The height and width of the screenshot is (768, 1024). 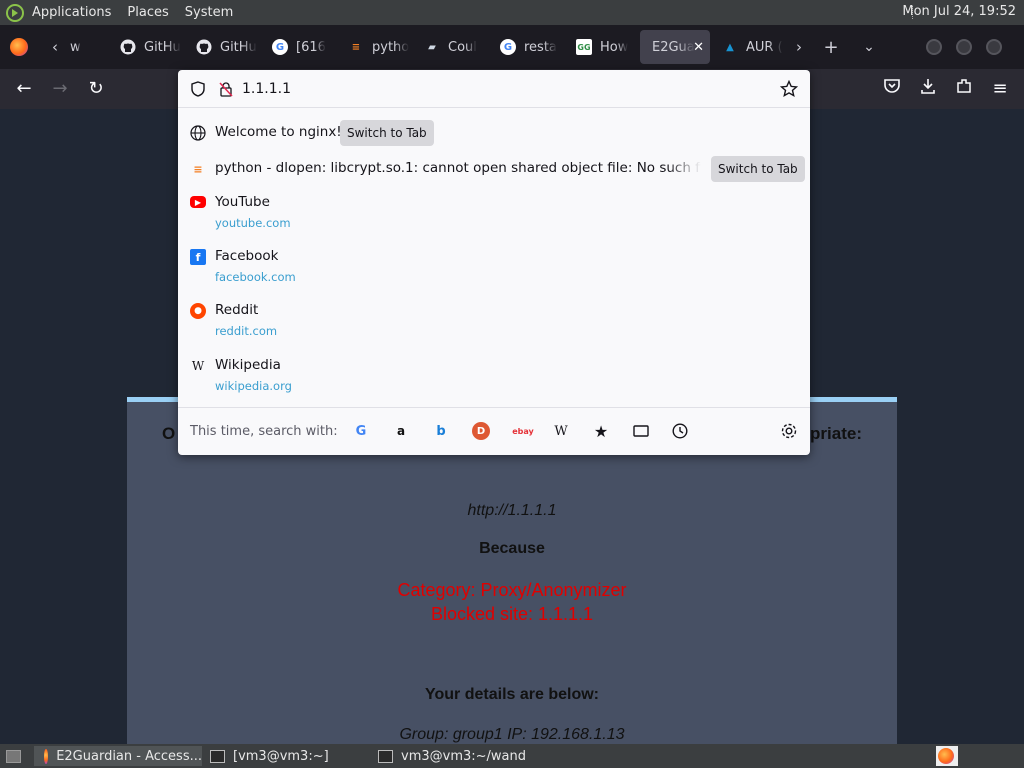 I want to click on distro-logo-icon, so click(x=15, y=12).